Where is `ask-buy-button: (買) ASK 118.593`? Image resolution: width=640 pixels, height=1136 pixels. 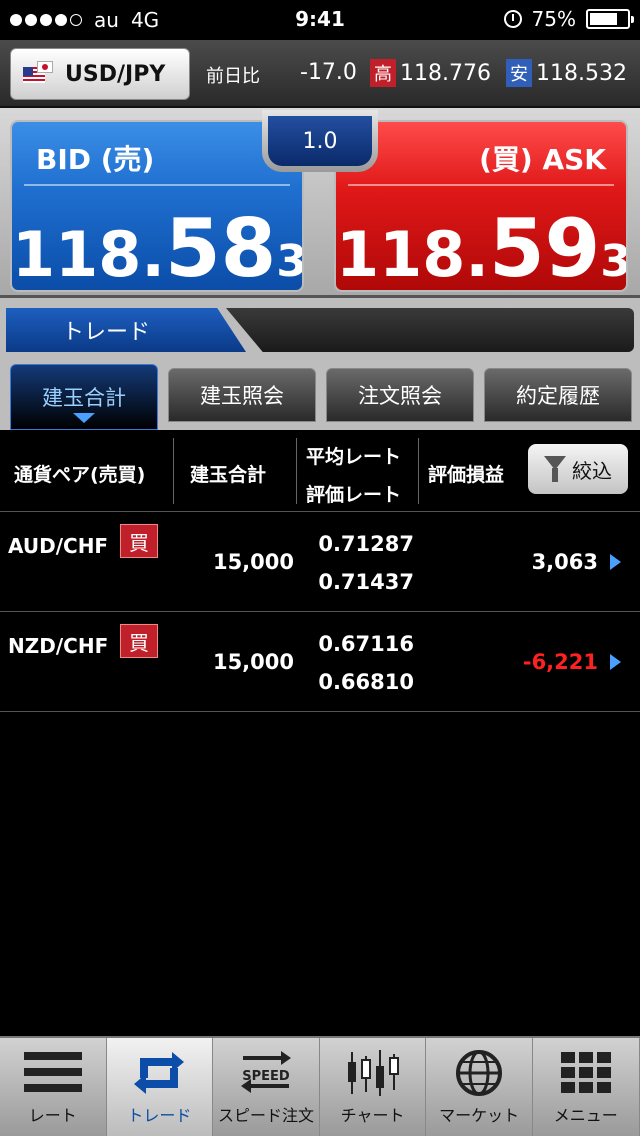 ask-buy-button: (買) ASK 118.593 is located at coordinates (481, 206).